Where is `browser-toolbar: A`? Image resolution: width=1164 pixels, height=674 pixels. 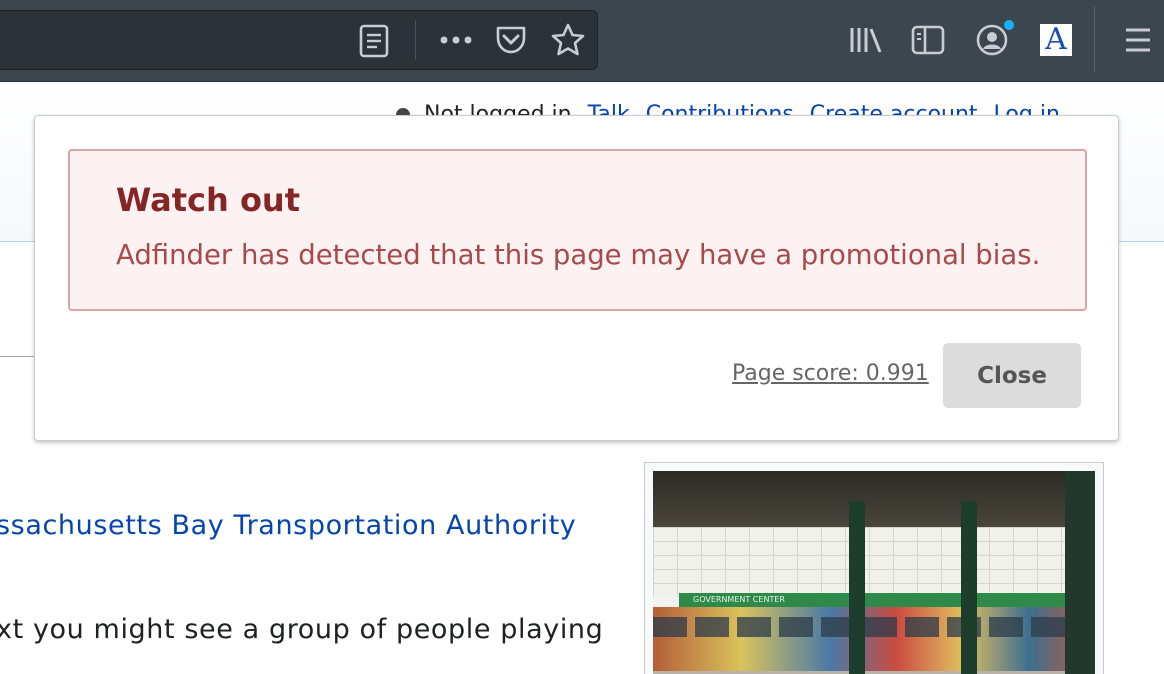 browser-toolbar: A is located at coordinates (582, 41).